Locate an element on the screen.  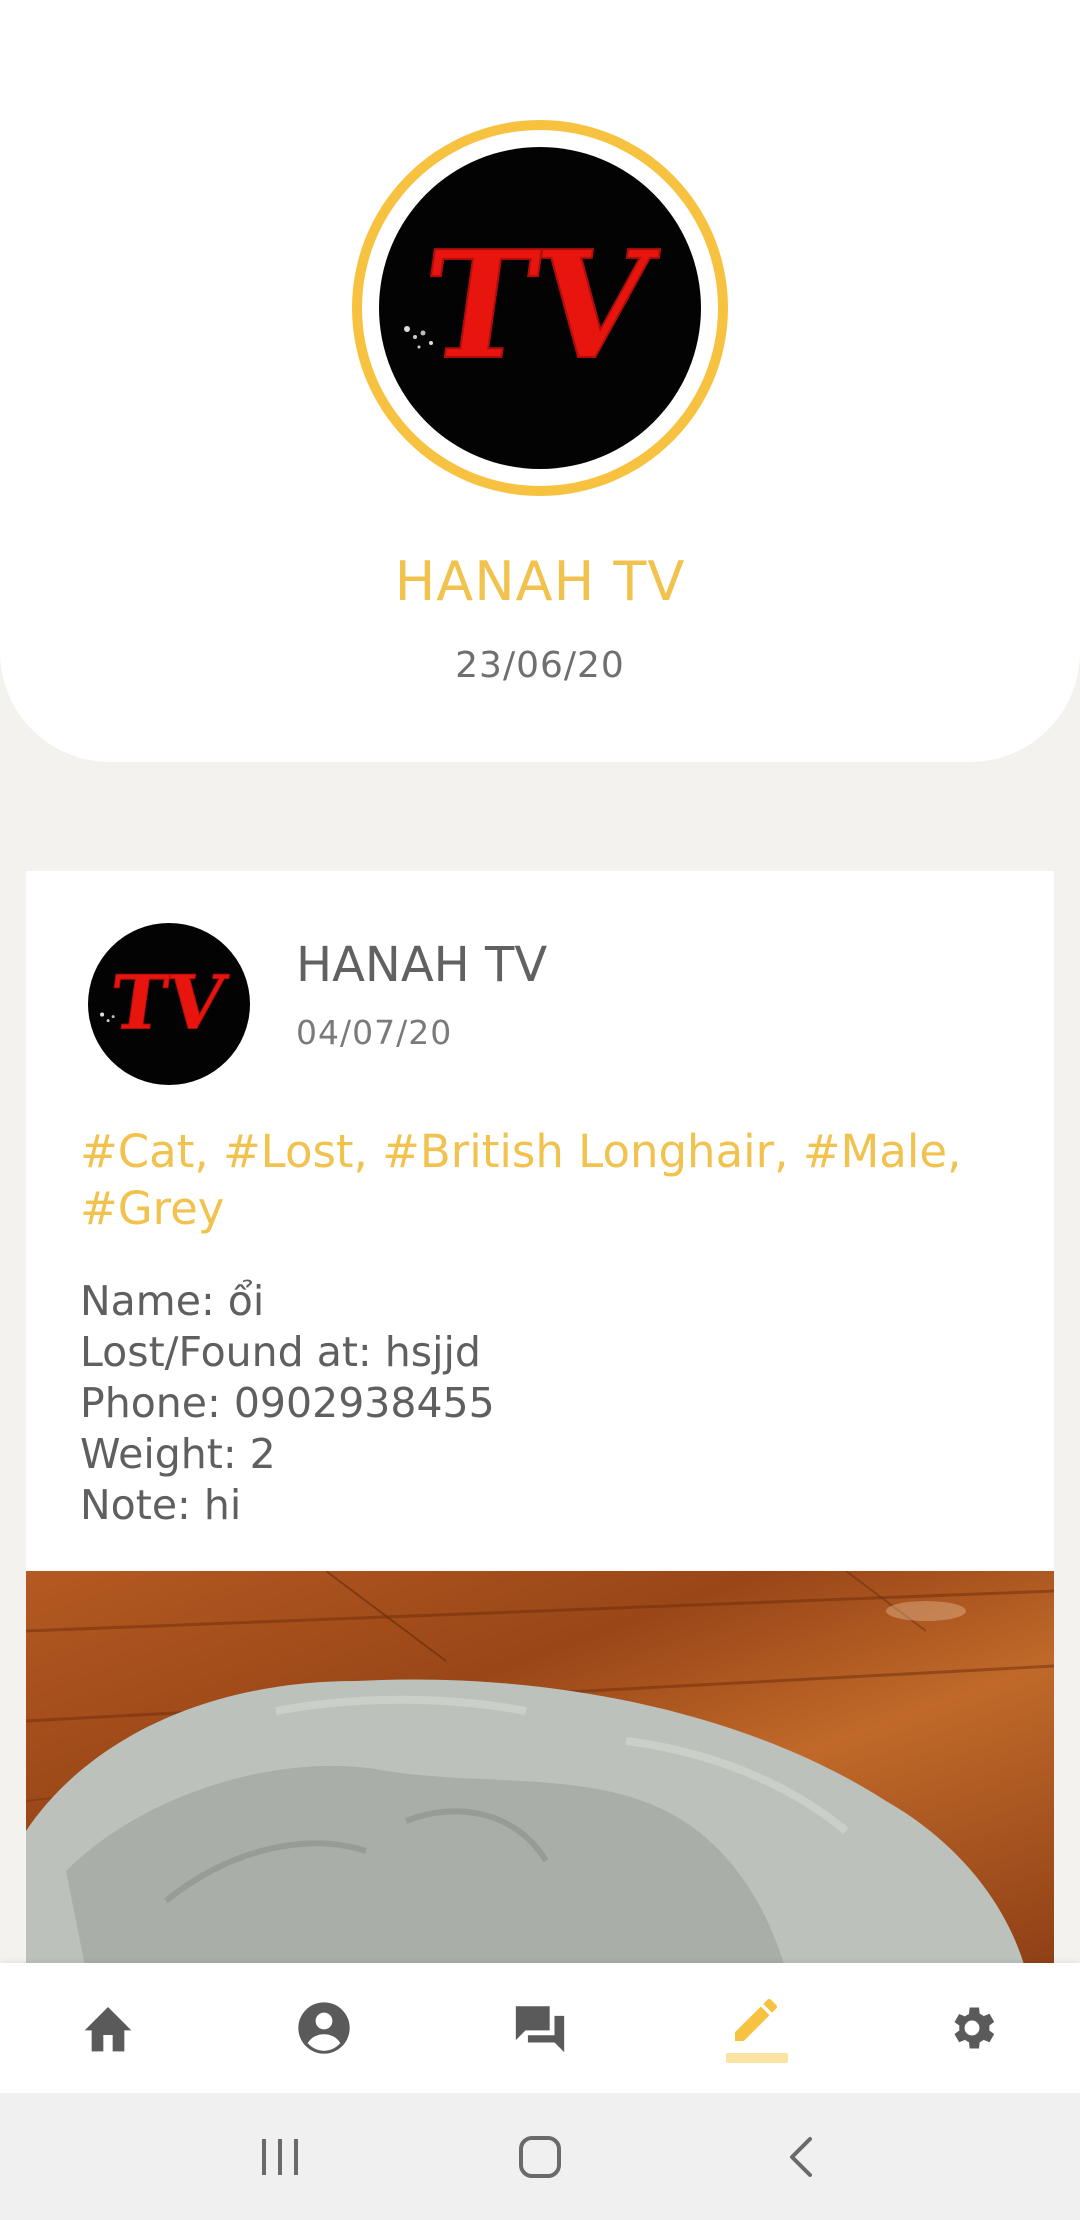
bottom-nav is located at coordinates (540, 2028).